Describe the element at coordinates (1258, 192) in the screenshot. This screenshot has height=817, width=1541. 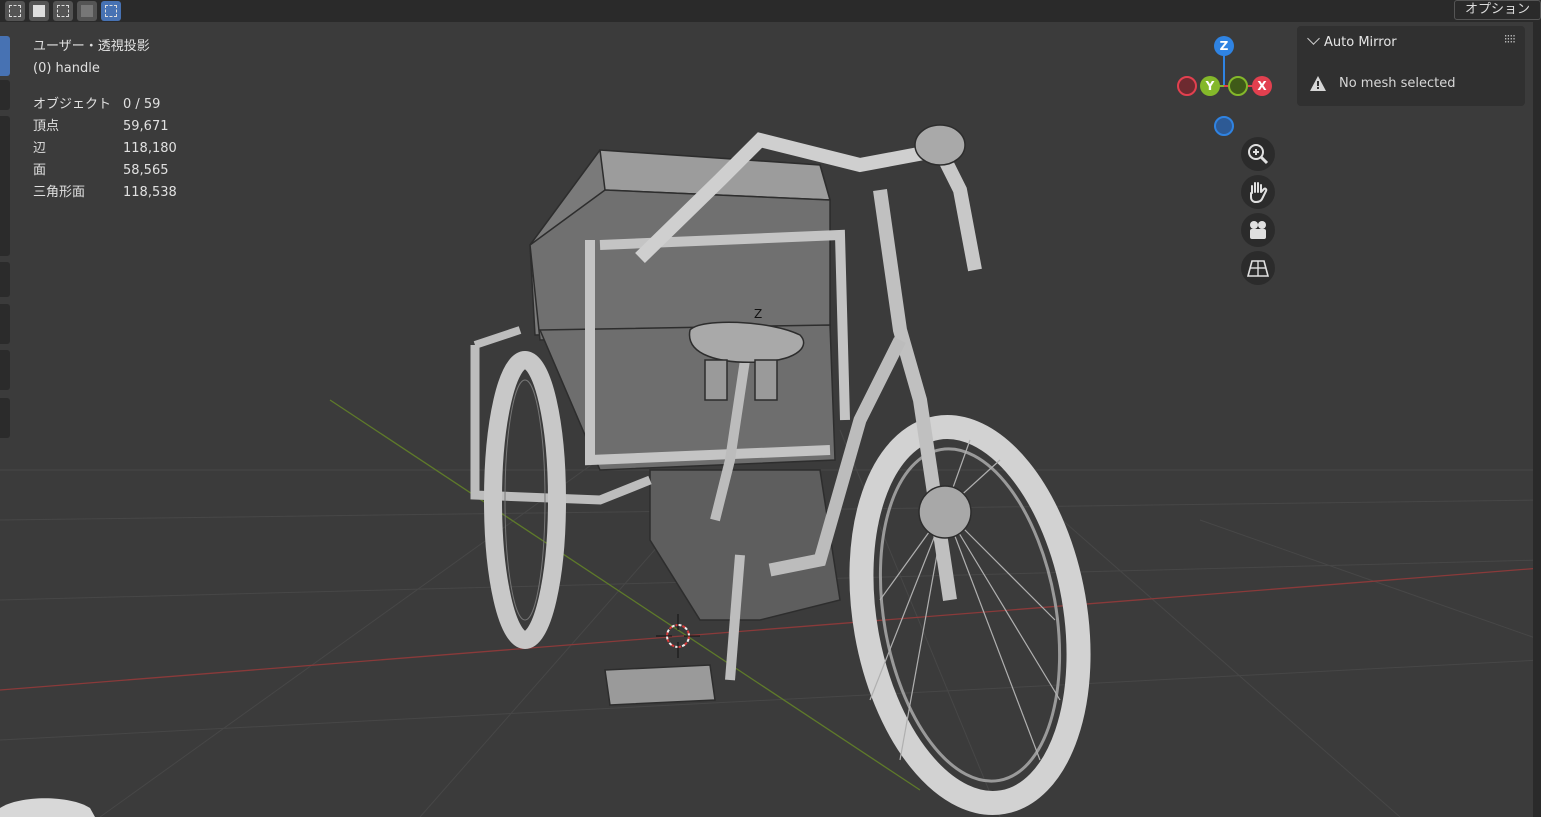
I see `hand-pan-icon` at that location.